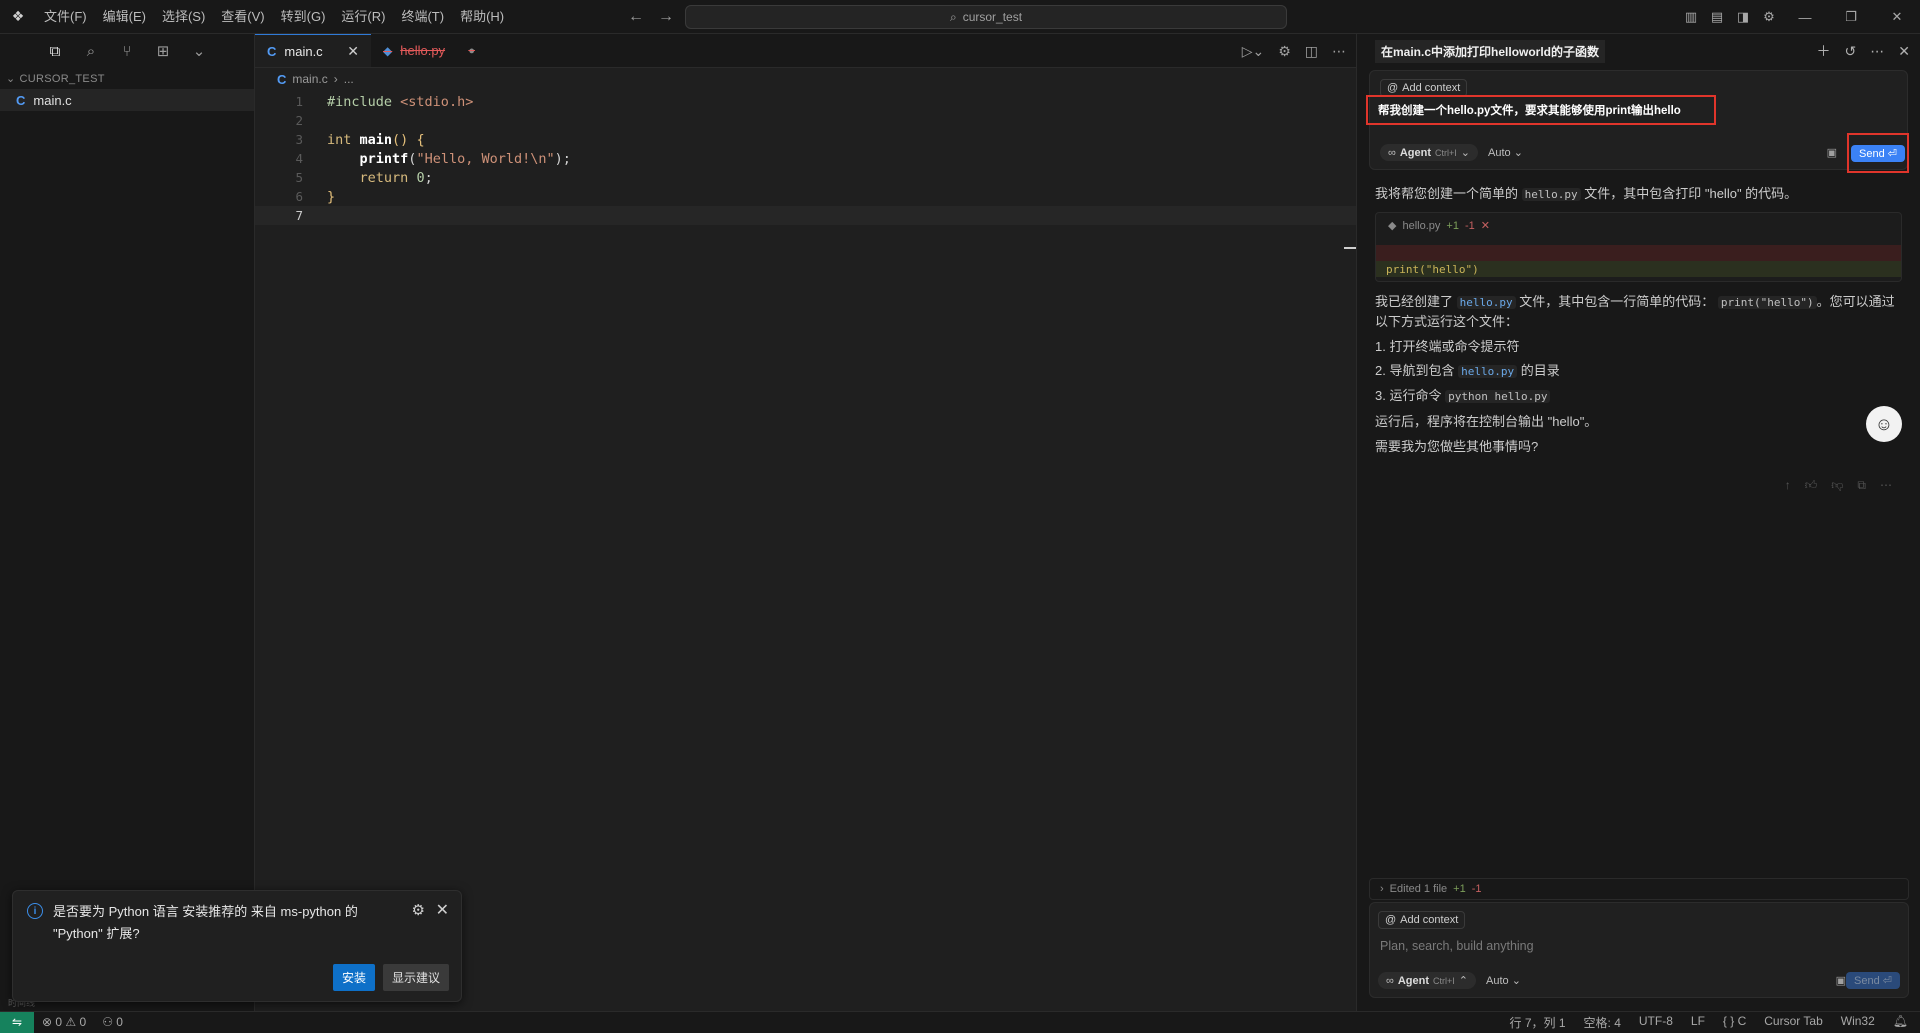  I want to click on python-file-icon: ◆, so click(1392, 225).